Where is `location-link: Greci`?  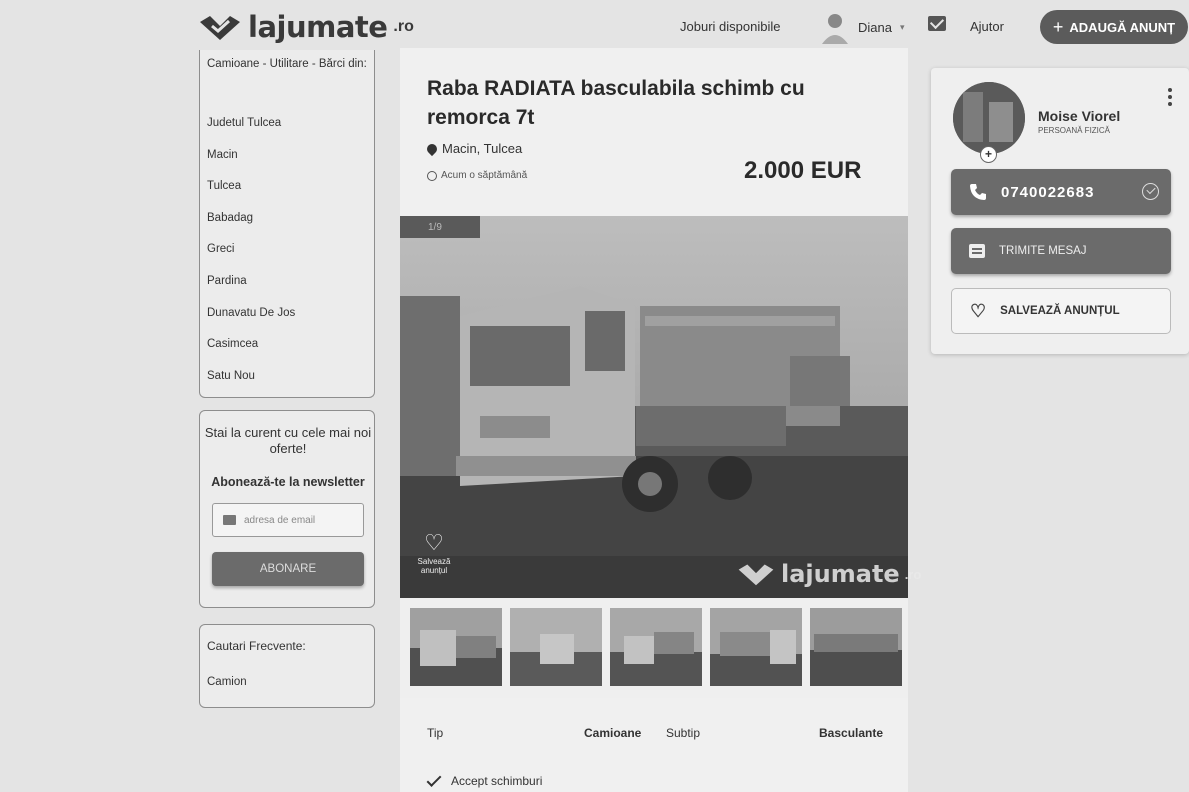 location-link: Greci is located at coordinates (251, 259).